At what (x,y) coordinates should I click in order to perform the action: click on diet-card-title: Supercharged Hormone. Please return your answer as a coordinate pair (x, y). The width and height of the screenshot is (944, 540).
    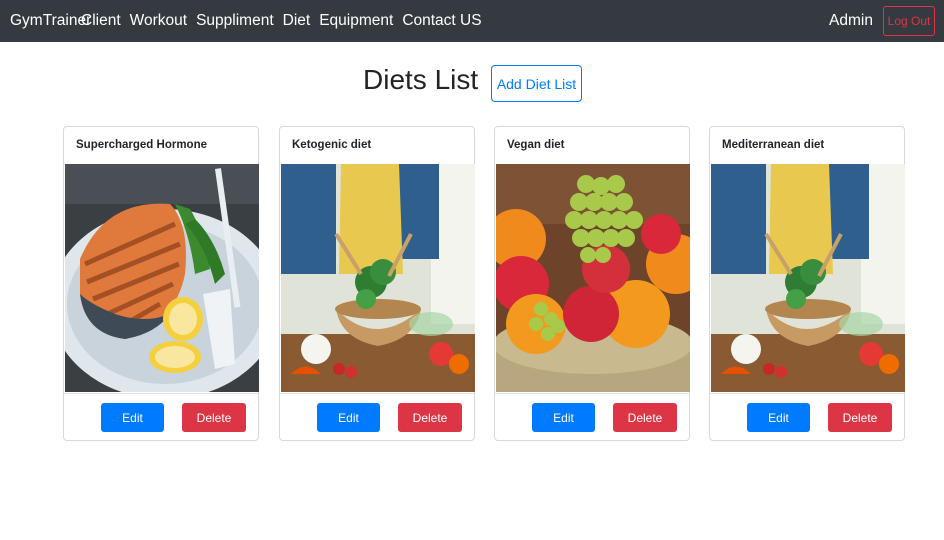
    Looking at the image, I should click on (141, 145).